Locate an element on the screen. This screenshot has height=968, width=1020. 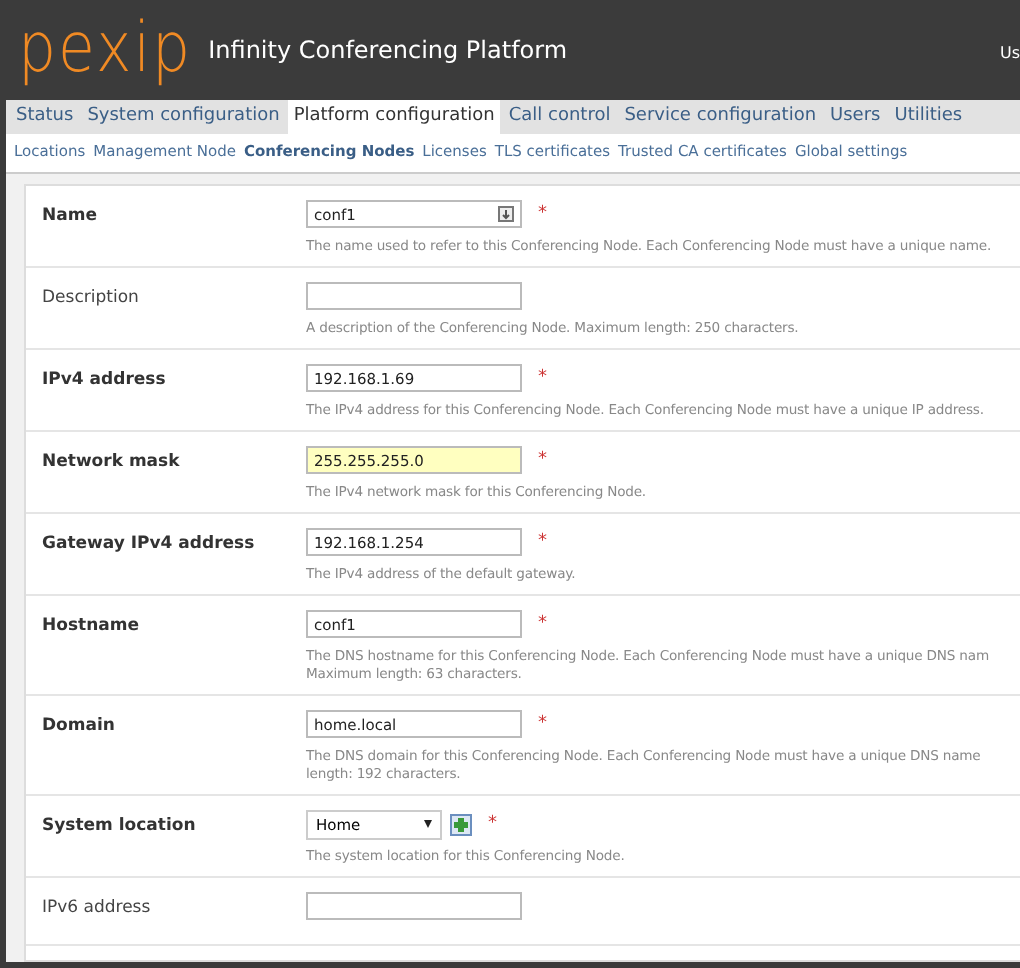
field-label: Hostname is located at coordinates (91, 627).